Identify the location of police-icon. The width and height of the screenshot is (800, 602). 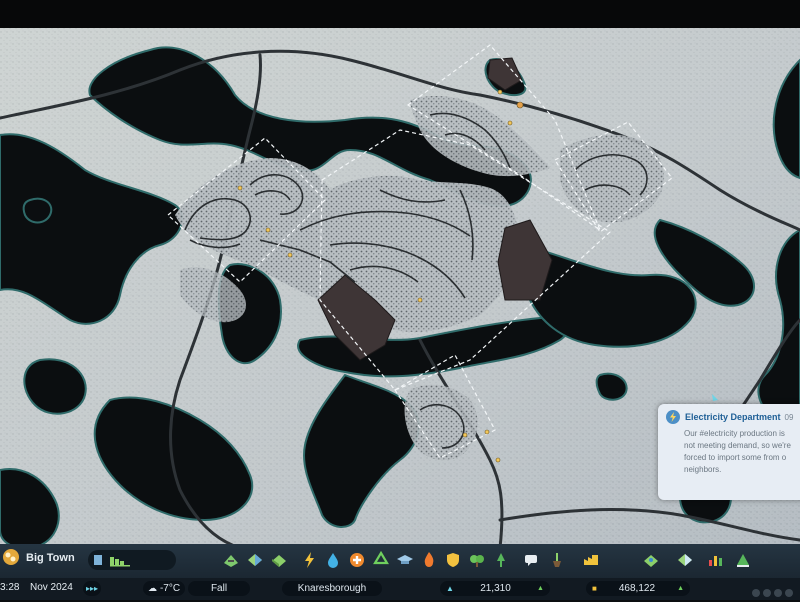
(453, 560).